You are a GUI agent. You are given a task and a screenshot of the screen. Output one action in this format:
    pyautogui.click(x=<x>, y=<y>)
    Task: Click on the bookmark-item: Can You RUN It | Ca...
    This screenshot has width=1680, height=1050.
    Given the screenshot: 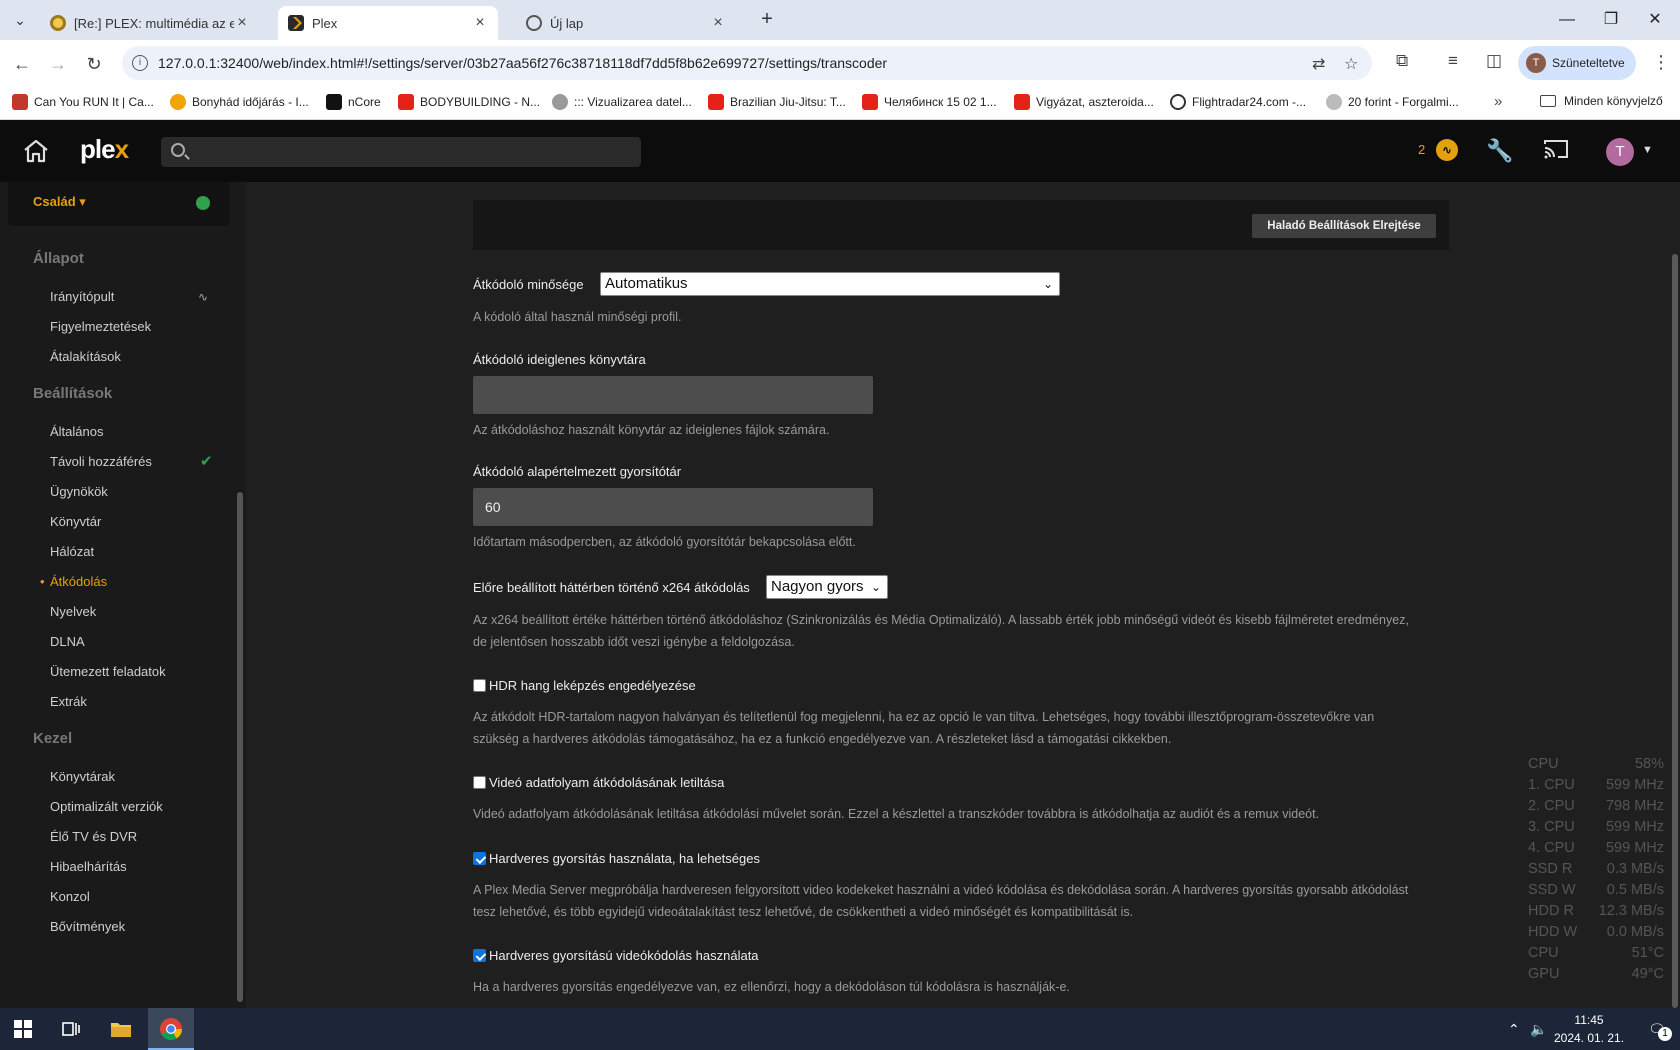 What is the action you would take?
    pyautogui.click(x=83, y=102)
    